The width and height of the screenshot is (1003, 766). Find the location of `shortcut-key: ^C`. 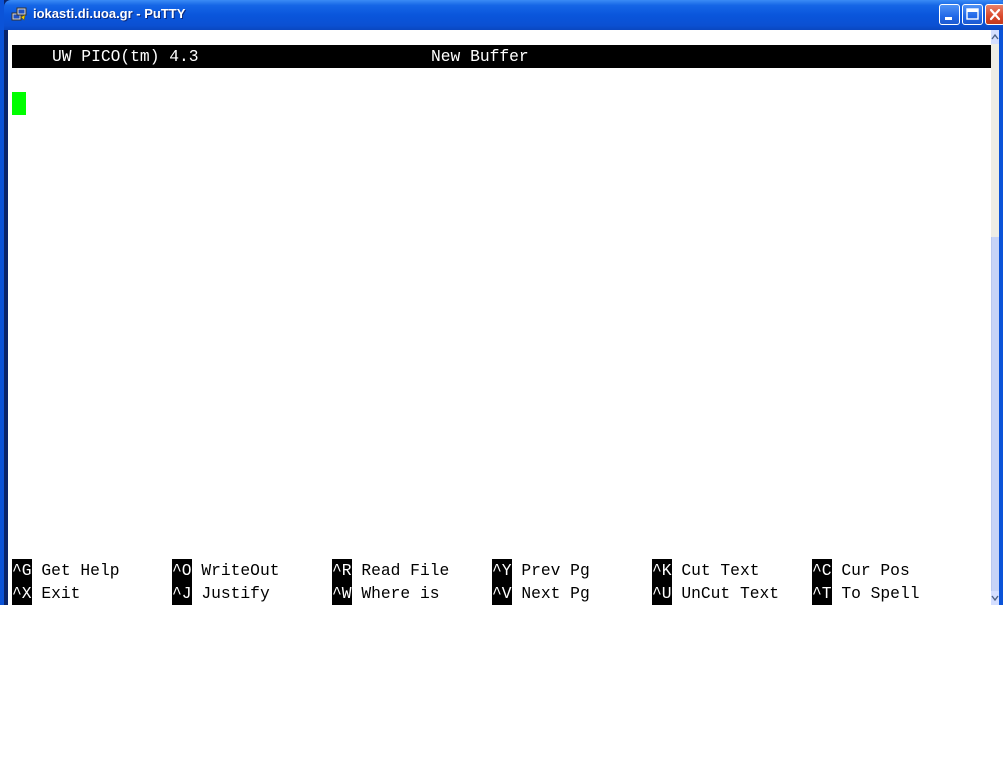

shortcut-key: ^C is located at coordinates (822, 570).